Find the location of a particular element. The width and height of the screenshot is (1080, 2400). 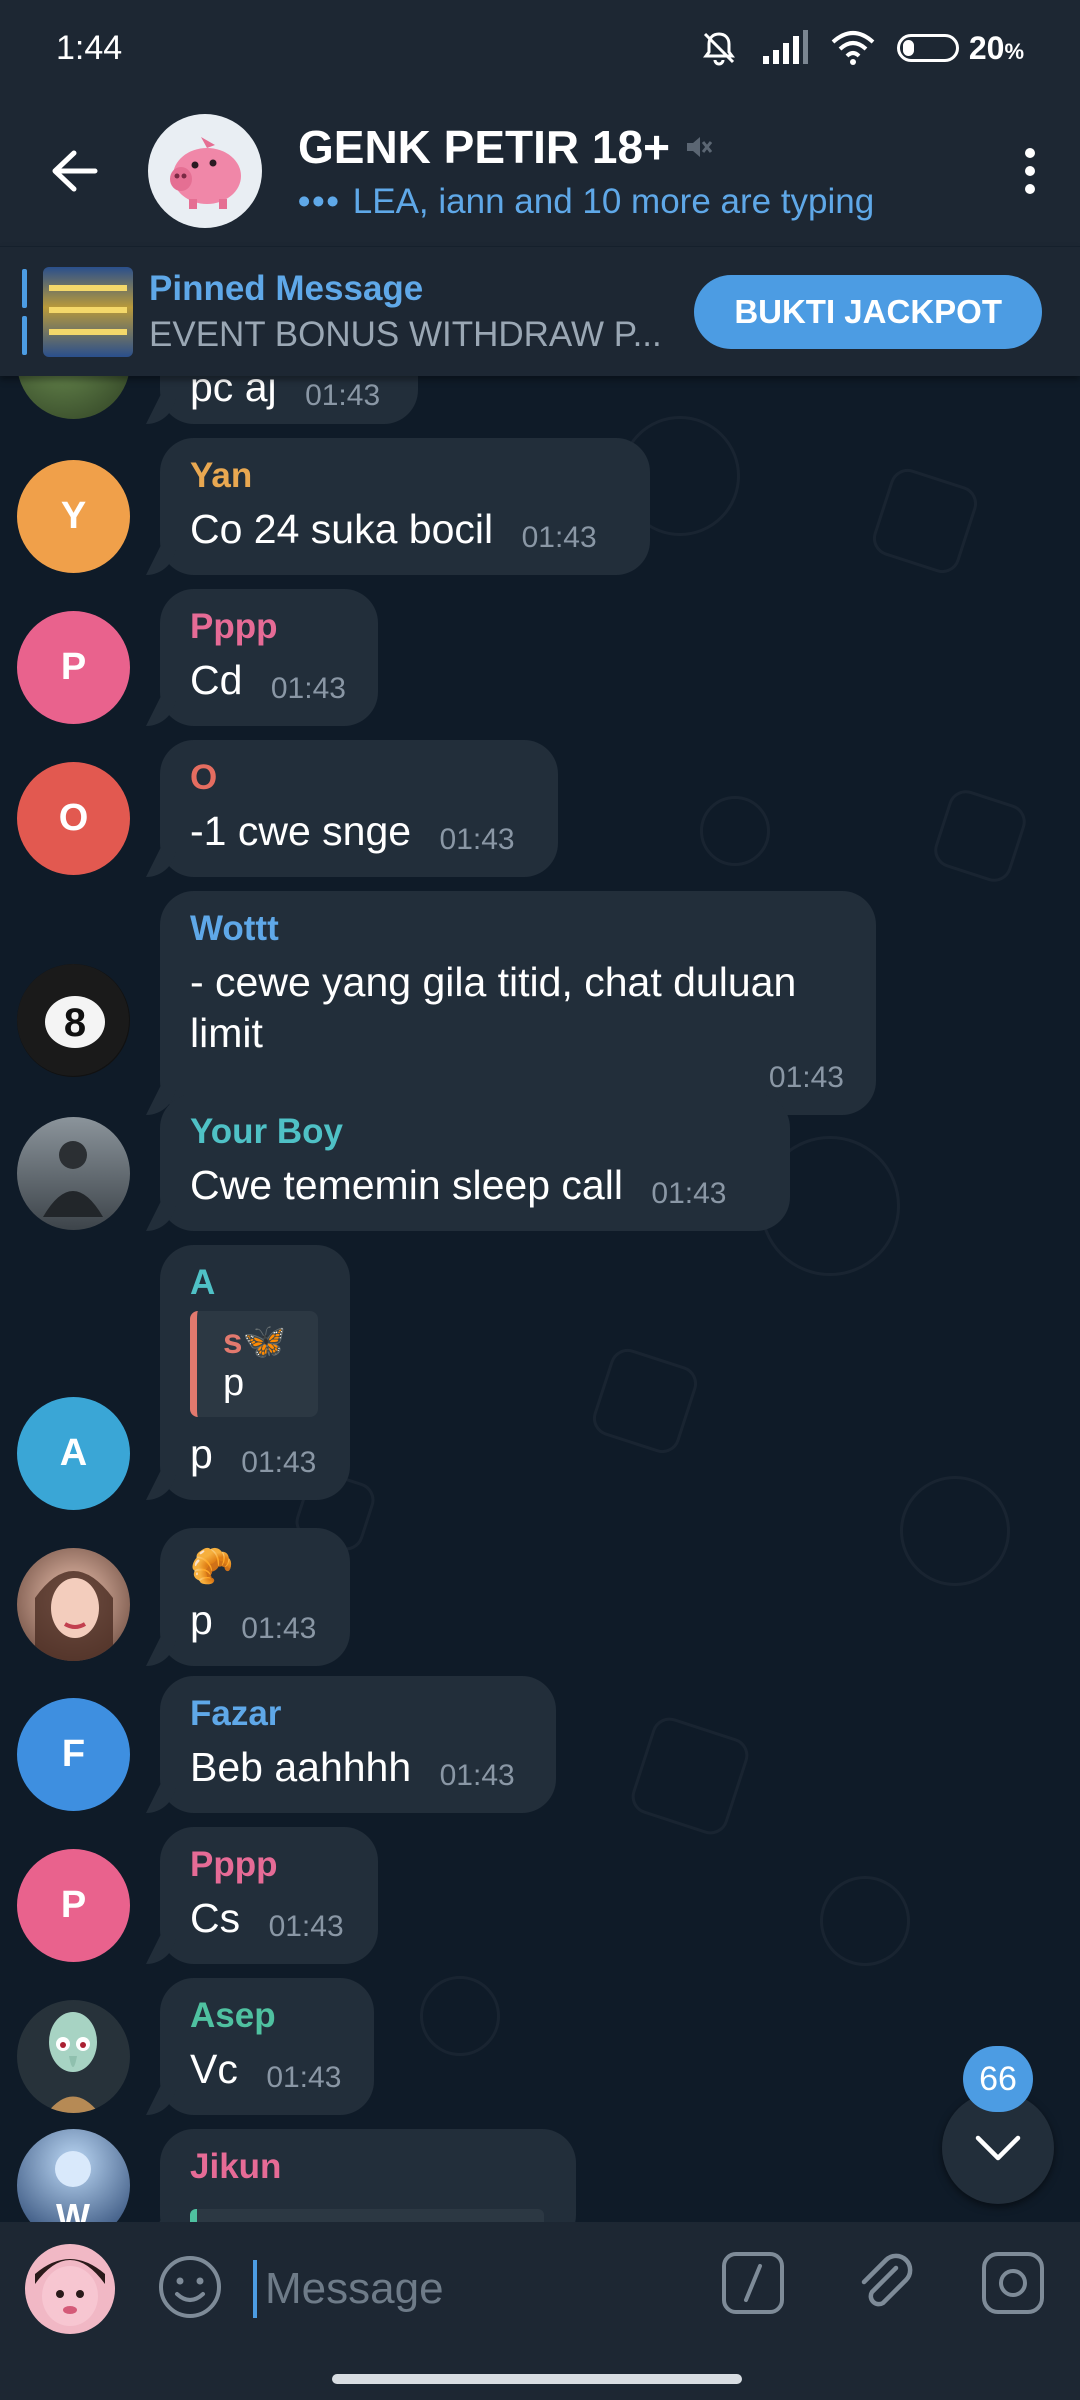

system-nav-bar is located at coordinates (540, 2378).